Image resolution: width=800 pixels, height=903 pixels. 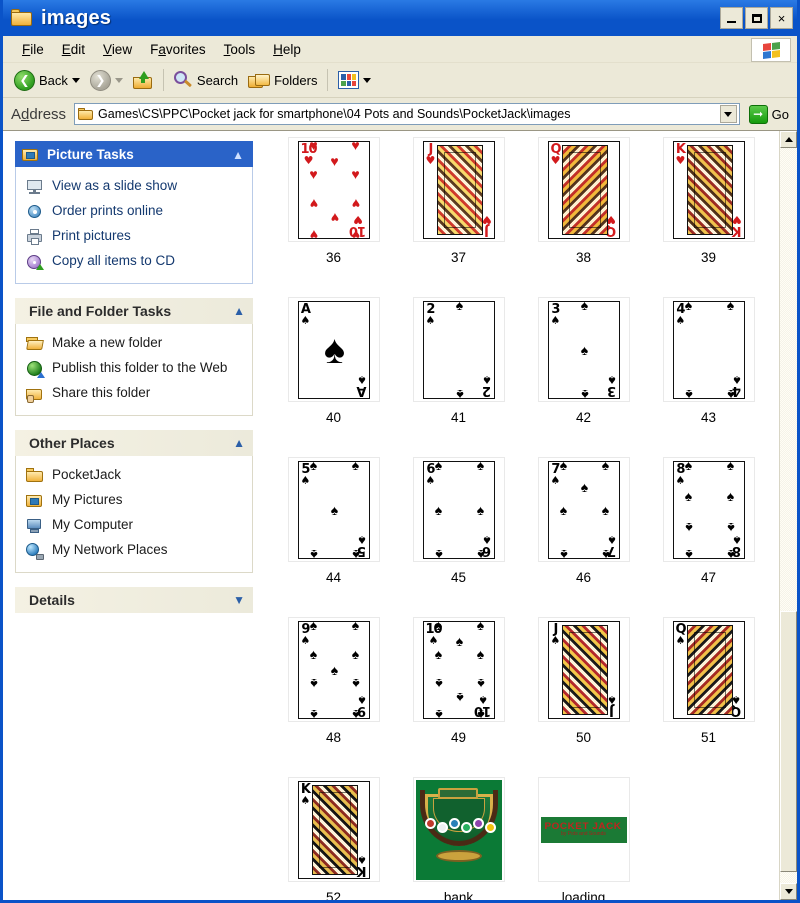 I want to click on file-item: 5 ♠ 5 ♠ ♠ ♠ ♠ ♠ ♠ 44, so click(x=333, y=537).